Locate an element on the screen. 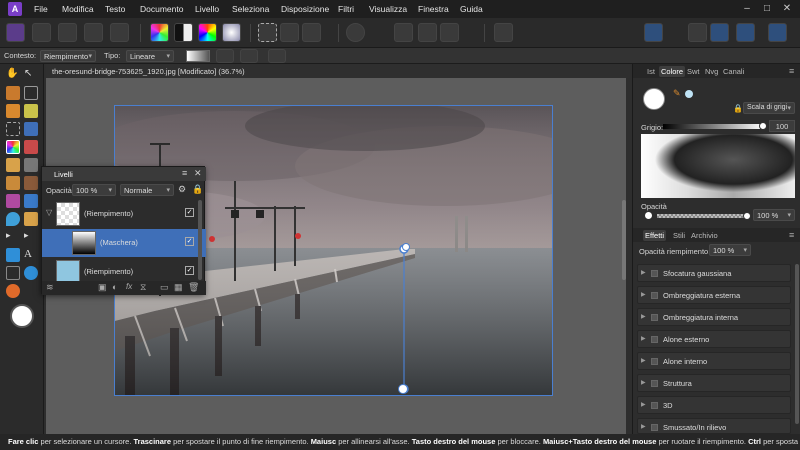 The height and width of the screenshot is (450, 800). auto-white-balance-icon is located at coordinates (231, 32).